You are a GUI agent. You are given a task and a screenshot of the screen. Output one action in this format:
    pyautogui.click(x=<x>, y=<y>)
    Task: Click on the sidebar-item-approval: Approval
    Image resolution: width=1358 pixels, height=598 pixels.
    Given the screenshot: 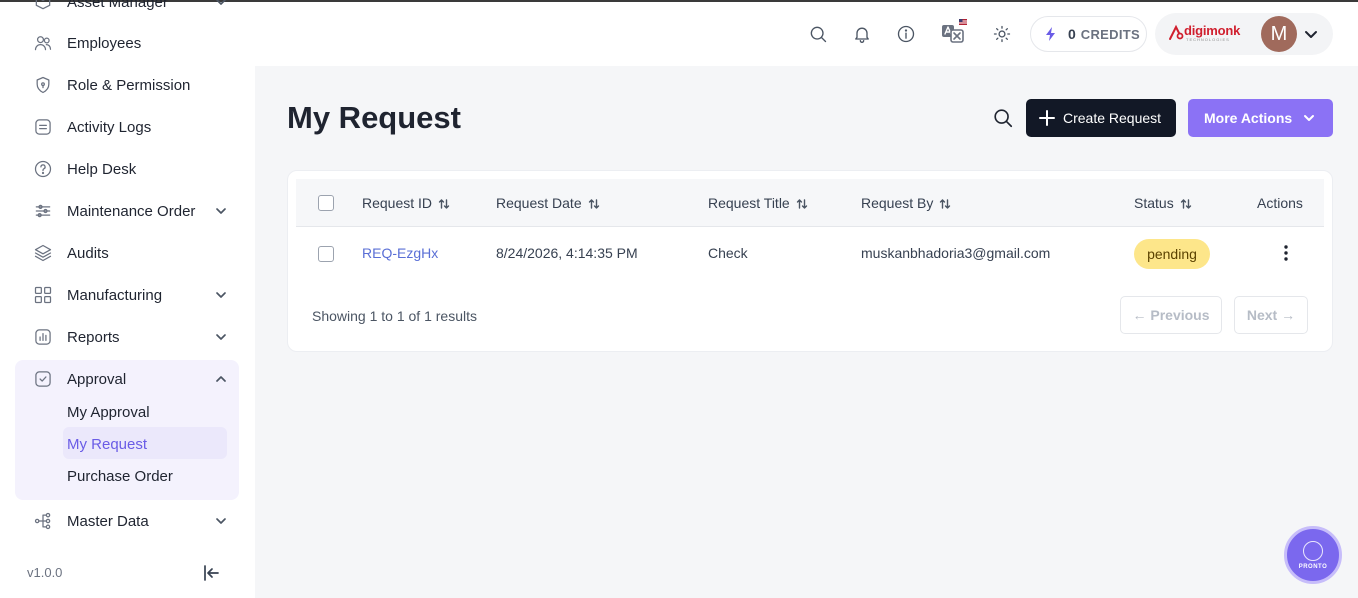 What is the action you would take?
    pyautogui.click(x=127, y=379)
    